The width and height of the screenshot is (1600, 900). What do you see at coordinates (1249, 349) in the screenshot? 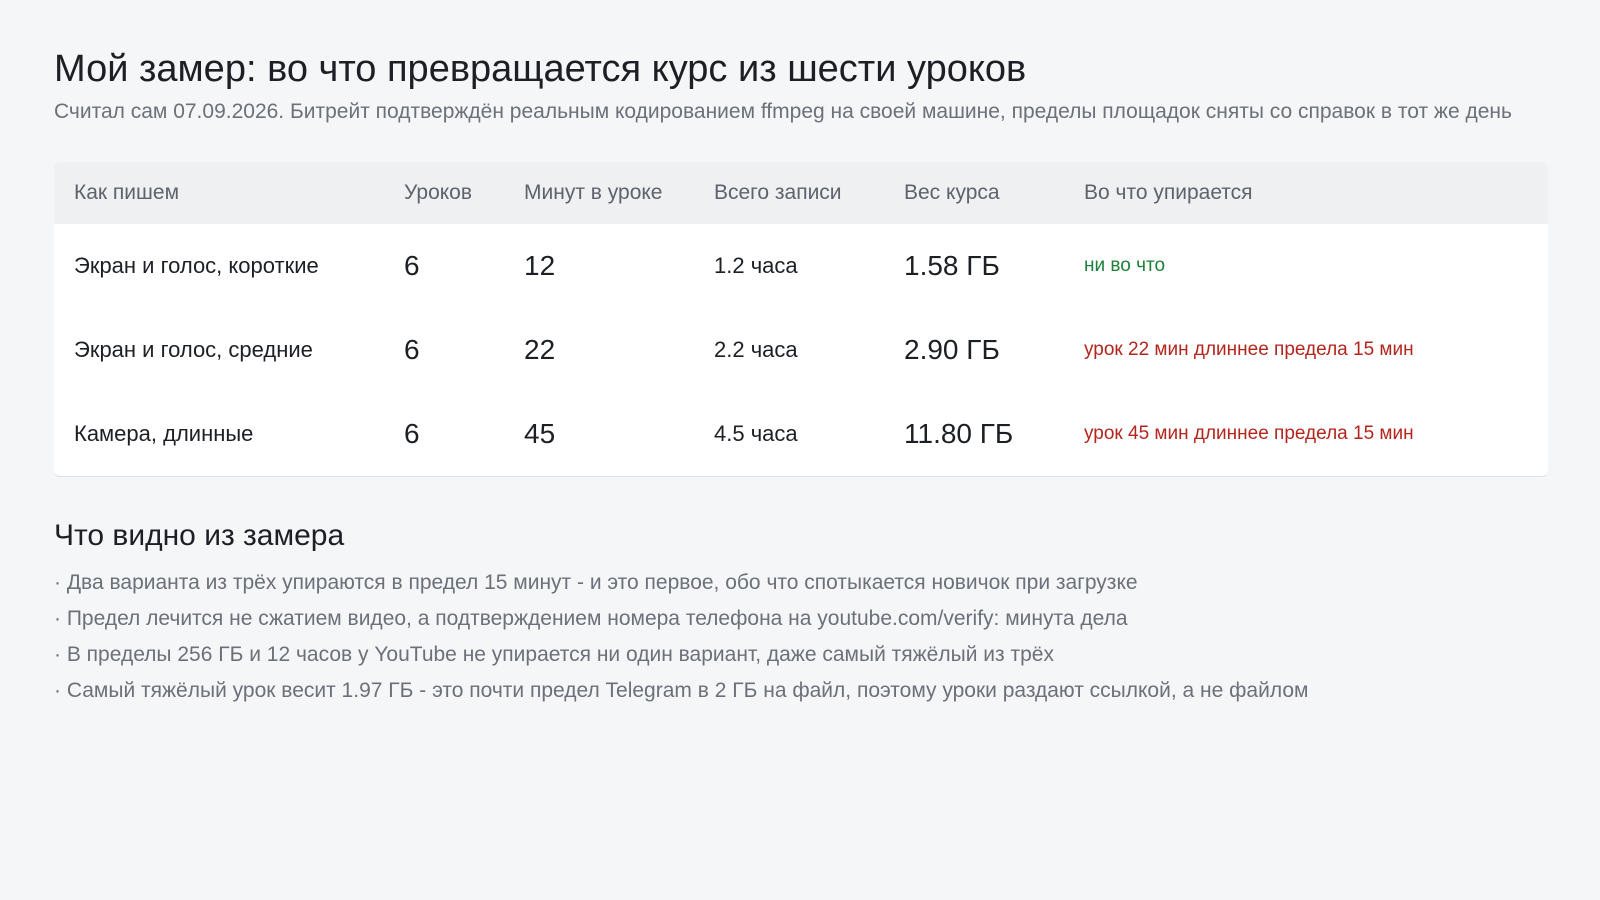
I see `cell-limit-status: урок 22 мин длиннее предела 15 мин` at bounding box center [1249, 349].